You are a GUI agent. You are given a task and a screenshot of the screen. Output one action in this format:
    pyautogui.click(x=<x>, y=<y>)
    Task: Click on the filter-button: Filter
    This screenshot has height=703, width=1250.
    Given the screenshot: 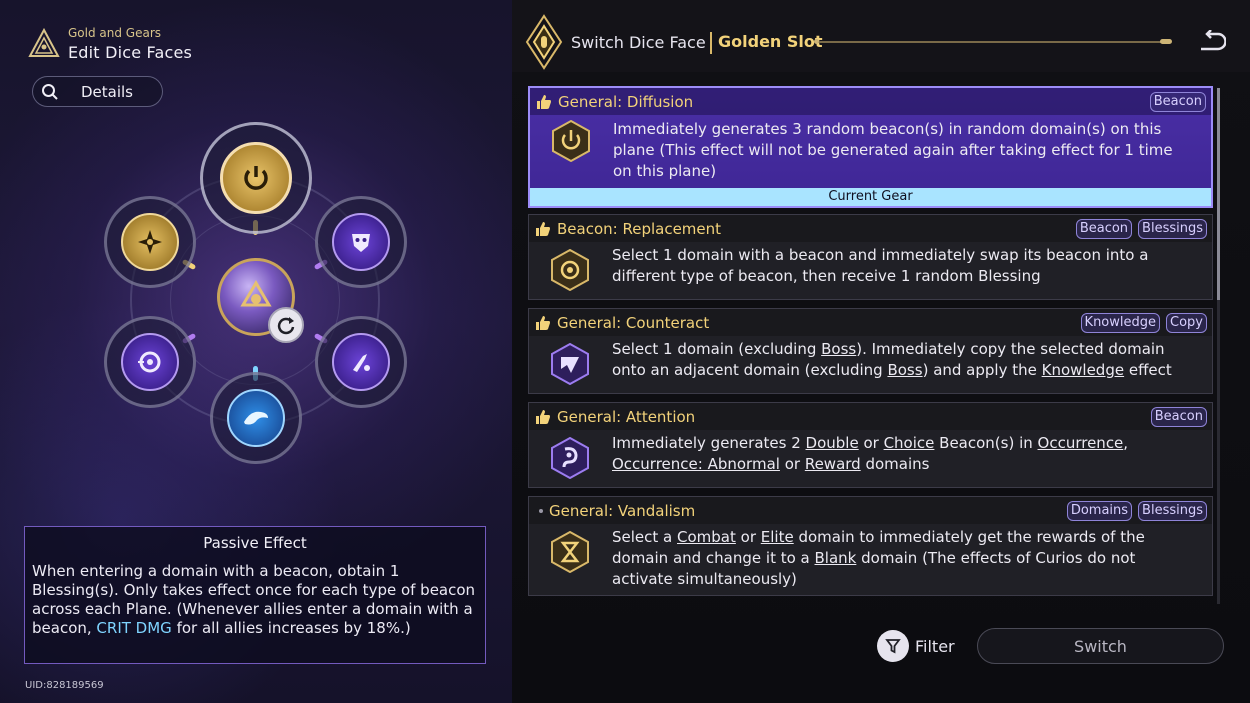 What is the action you would take?
    pyautogui.click(x=916, y=646)
    